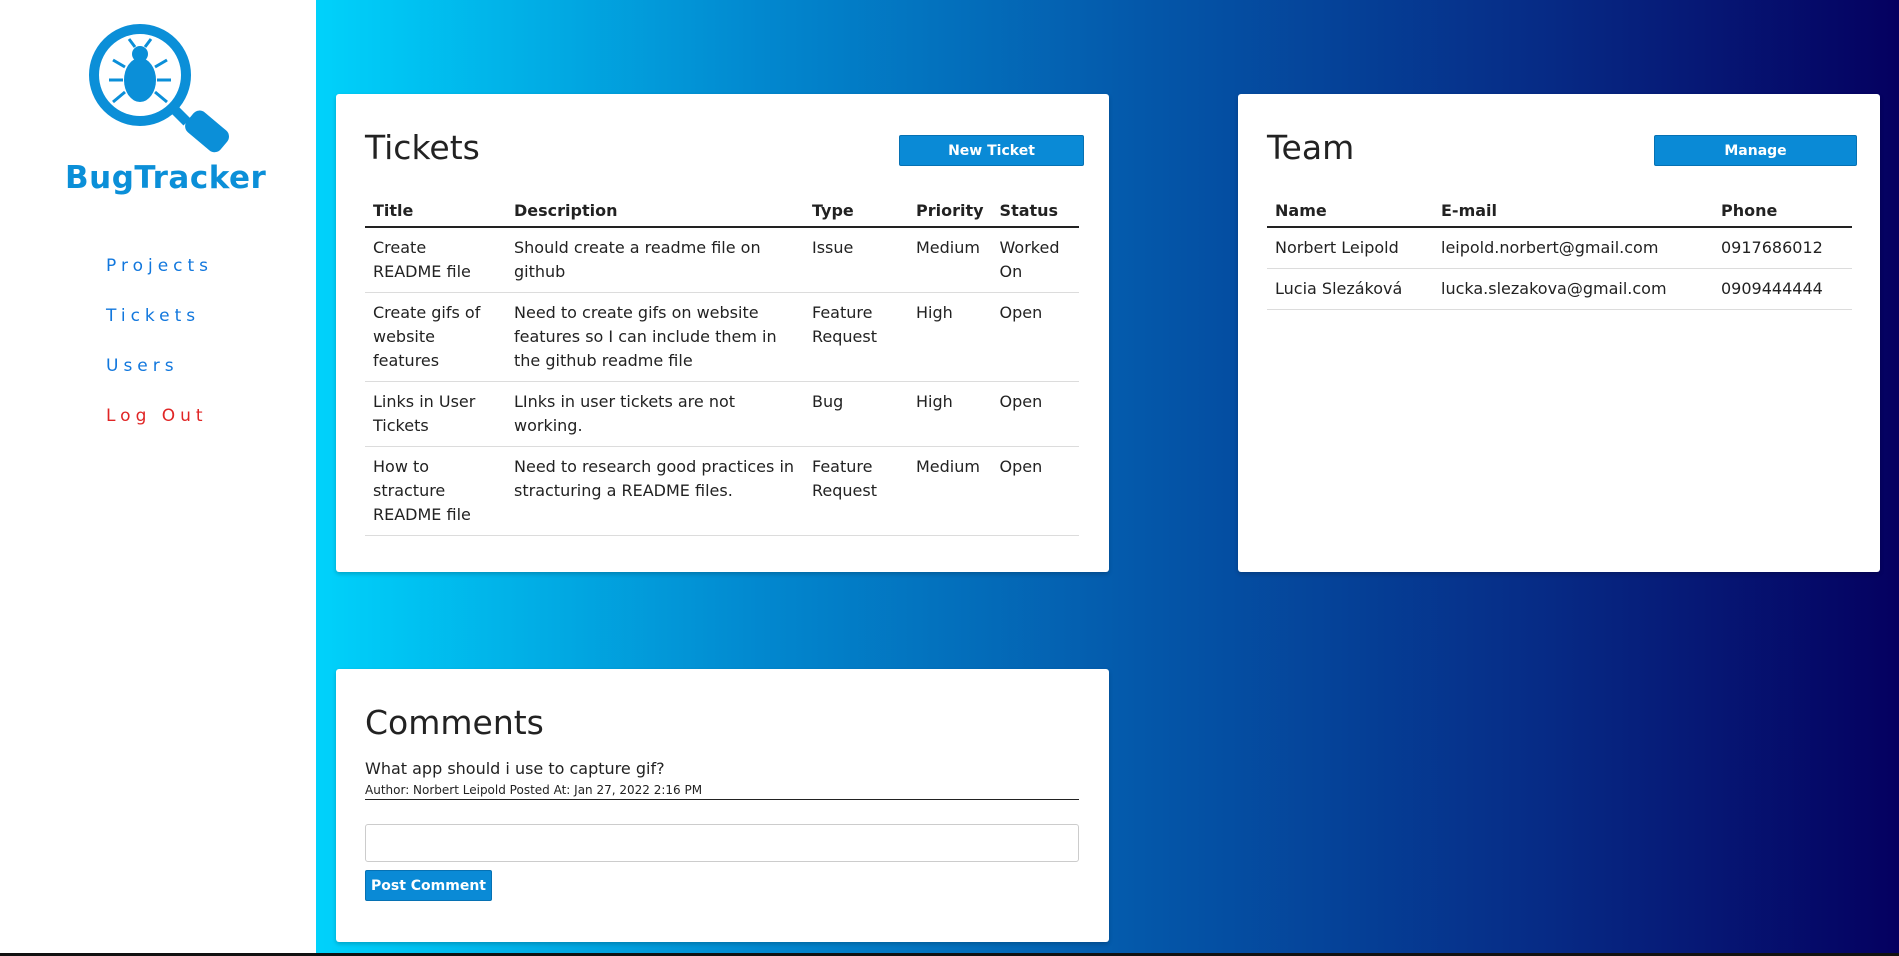 Image resolution: width=1899 pixels, height=956 pixels. Describe the element at coordinates (422, 147) in the screenshot. I see `tickets-title: Tickets` at that location.